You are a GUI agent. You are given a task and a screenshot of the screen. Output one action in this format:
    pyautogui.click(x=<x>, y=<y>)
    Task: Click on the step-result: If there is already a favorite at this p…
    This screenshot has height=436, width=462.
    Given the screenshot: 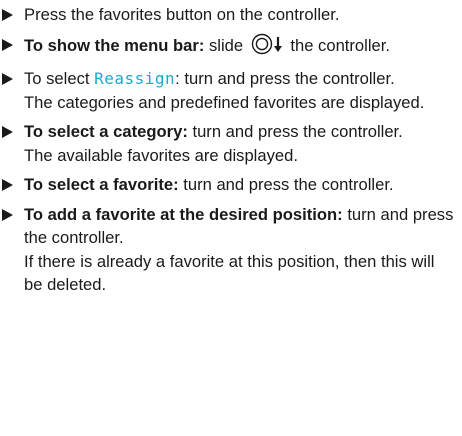 What is the action you would take?
    pyautogui.click(x=229, y=273)
    